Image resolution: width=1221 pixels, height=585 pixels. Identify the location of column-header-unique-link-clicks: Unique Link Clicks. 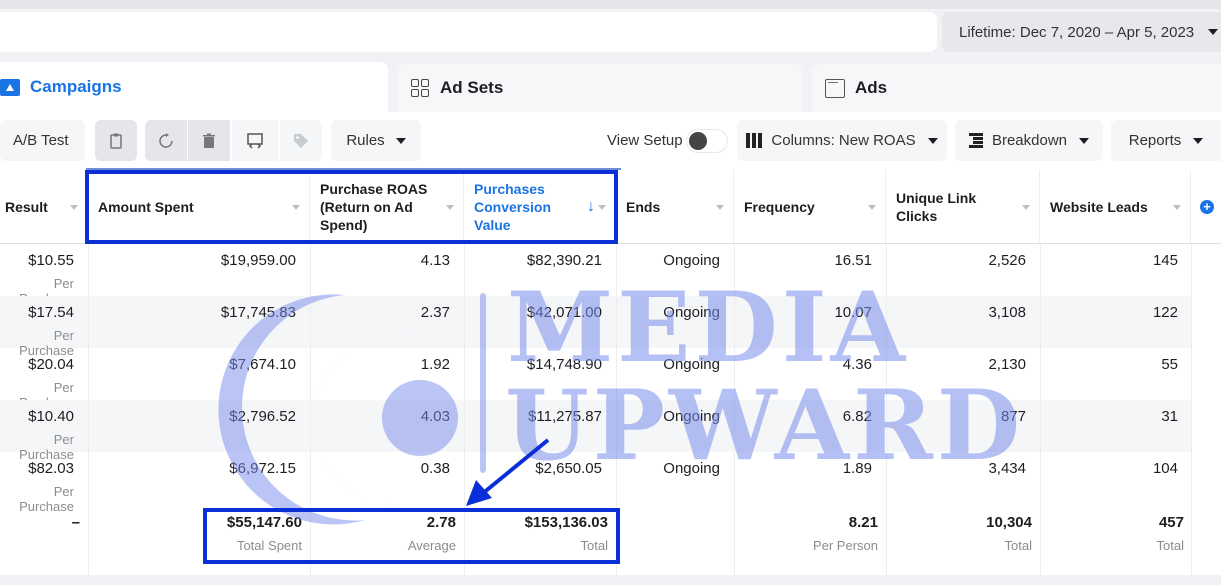
(963, 207).